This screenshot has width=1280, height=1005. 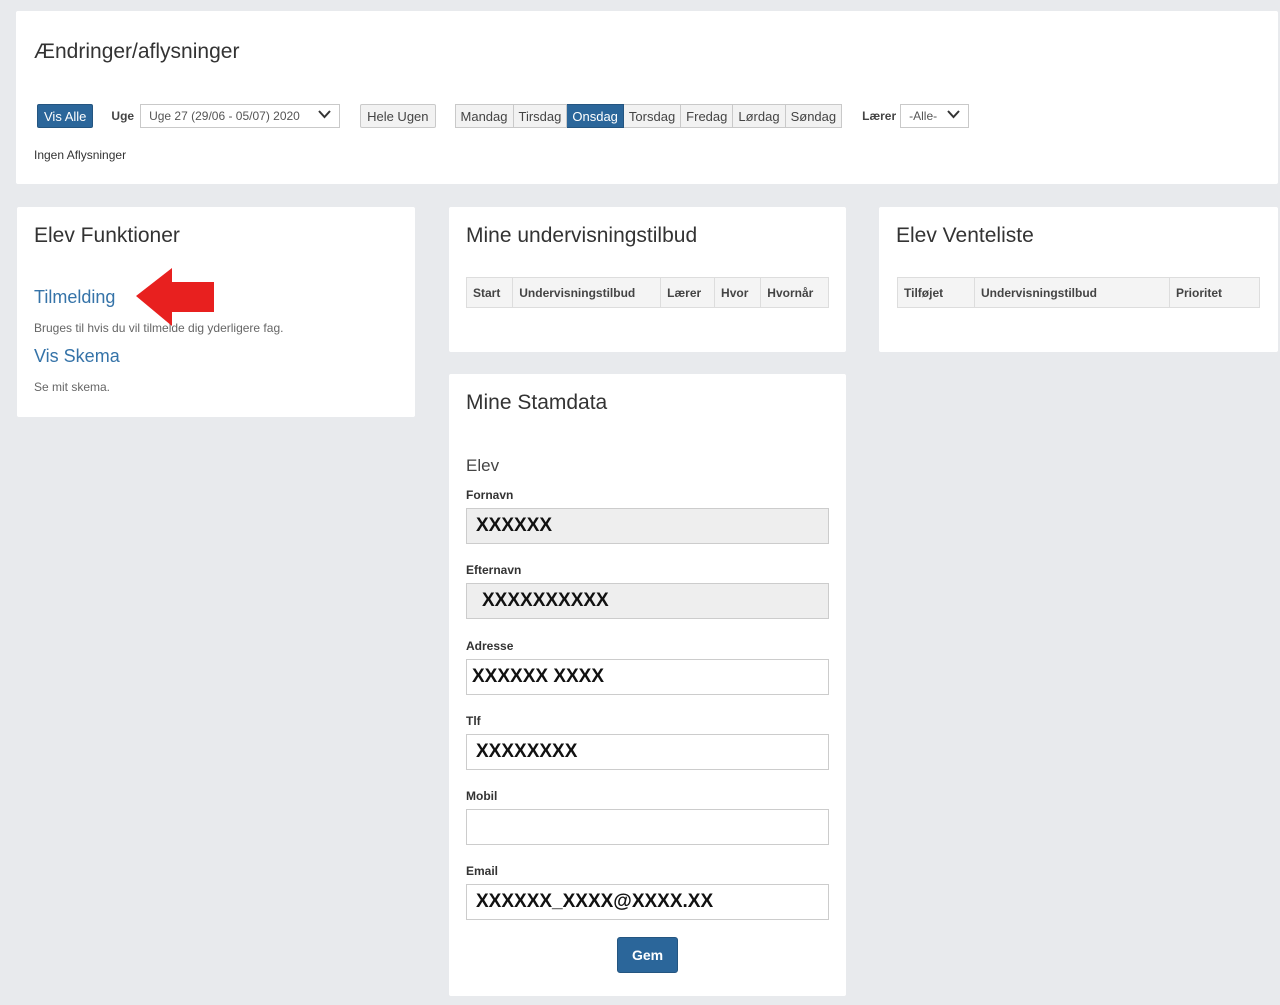 I want to click on save-button: Gem, so click(x=647, y=955).